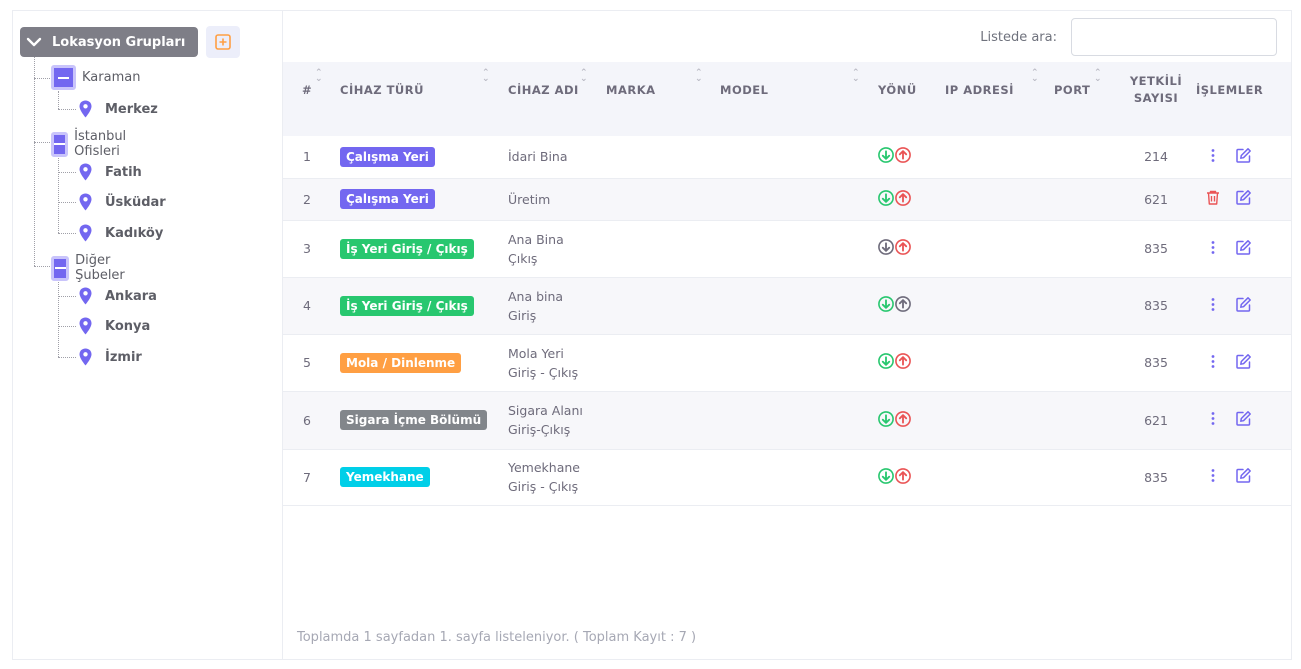 This screenshot has width=1301, height=669. I want to click on cell-device-type: Çalışma Yeri, so click(424, 157).